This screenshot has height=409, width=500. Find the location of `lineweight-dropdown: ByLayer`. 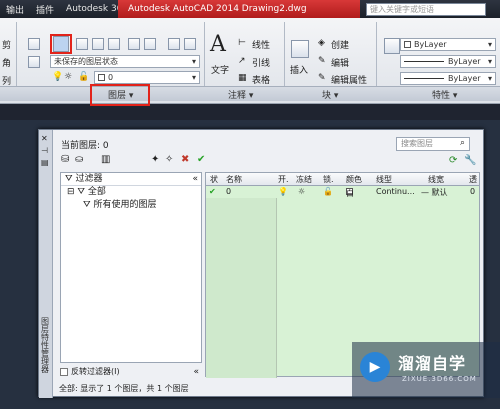

lineweight-dropdown: ByLayer is located at coordinates (448, 78).